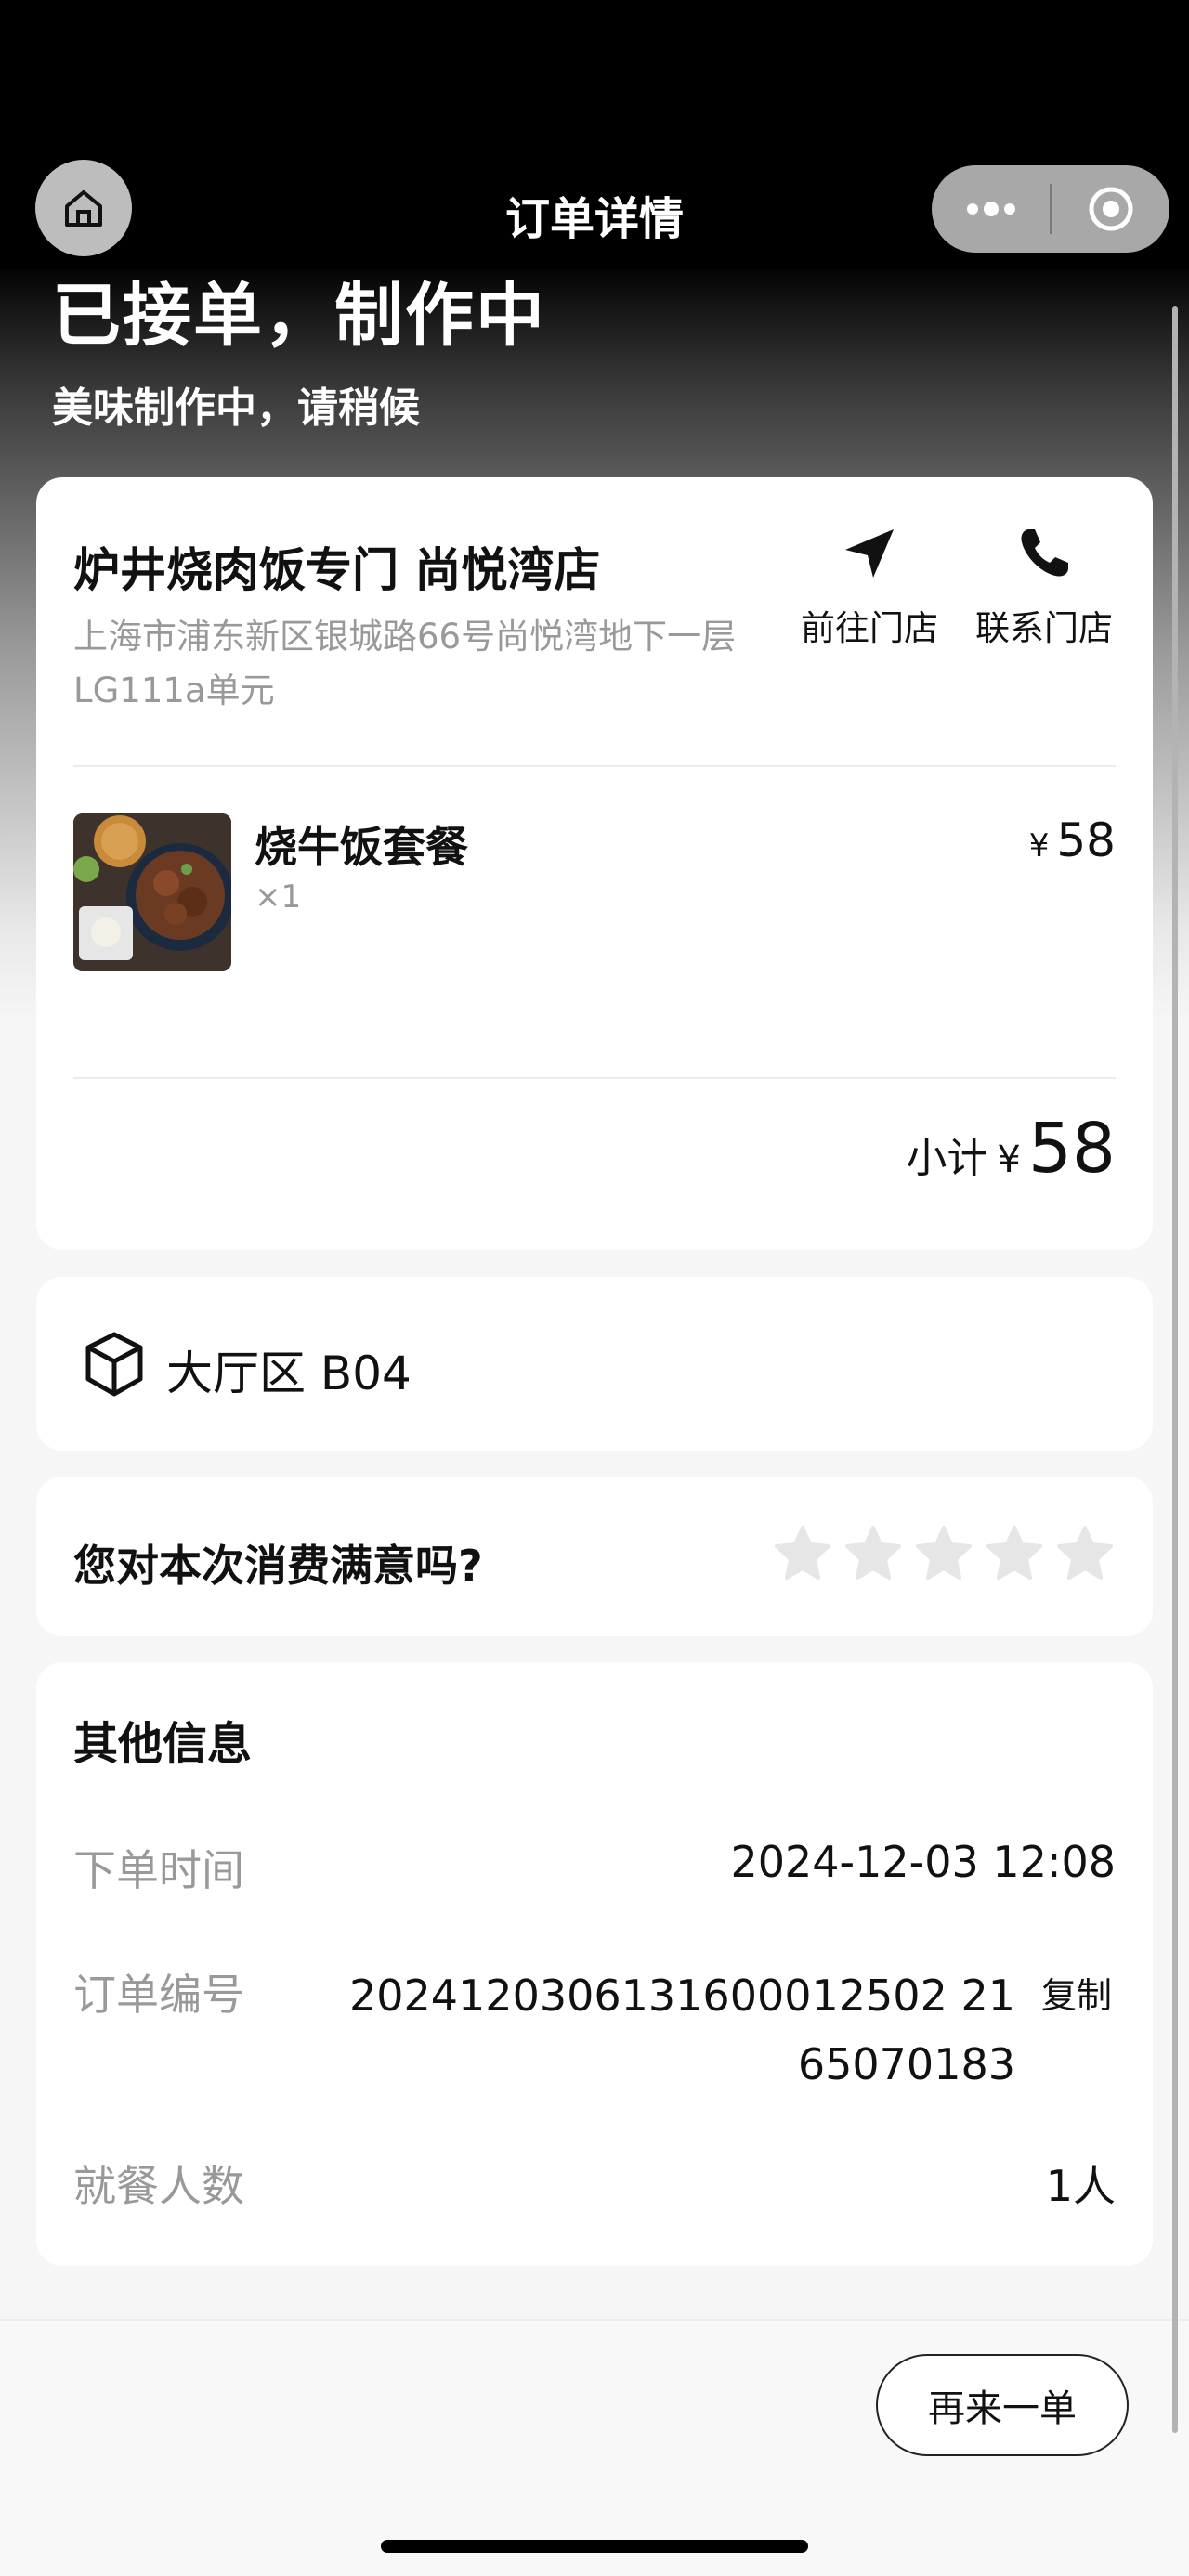 The width and height of the screenshot is (1189, 2576). I want to click on order-status-subtitle: 美味制作中，请稍候, so click(236, 408).